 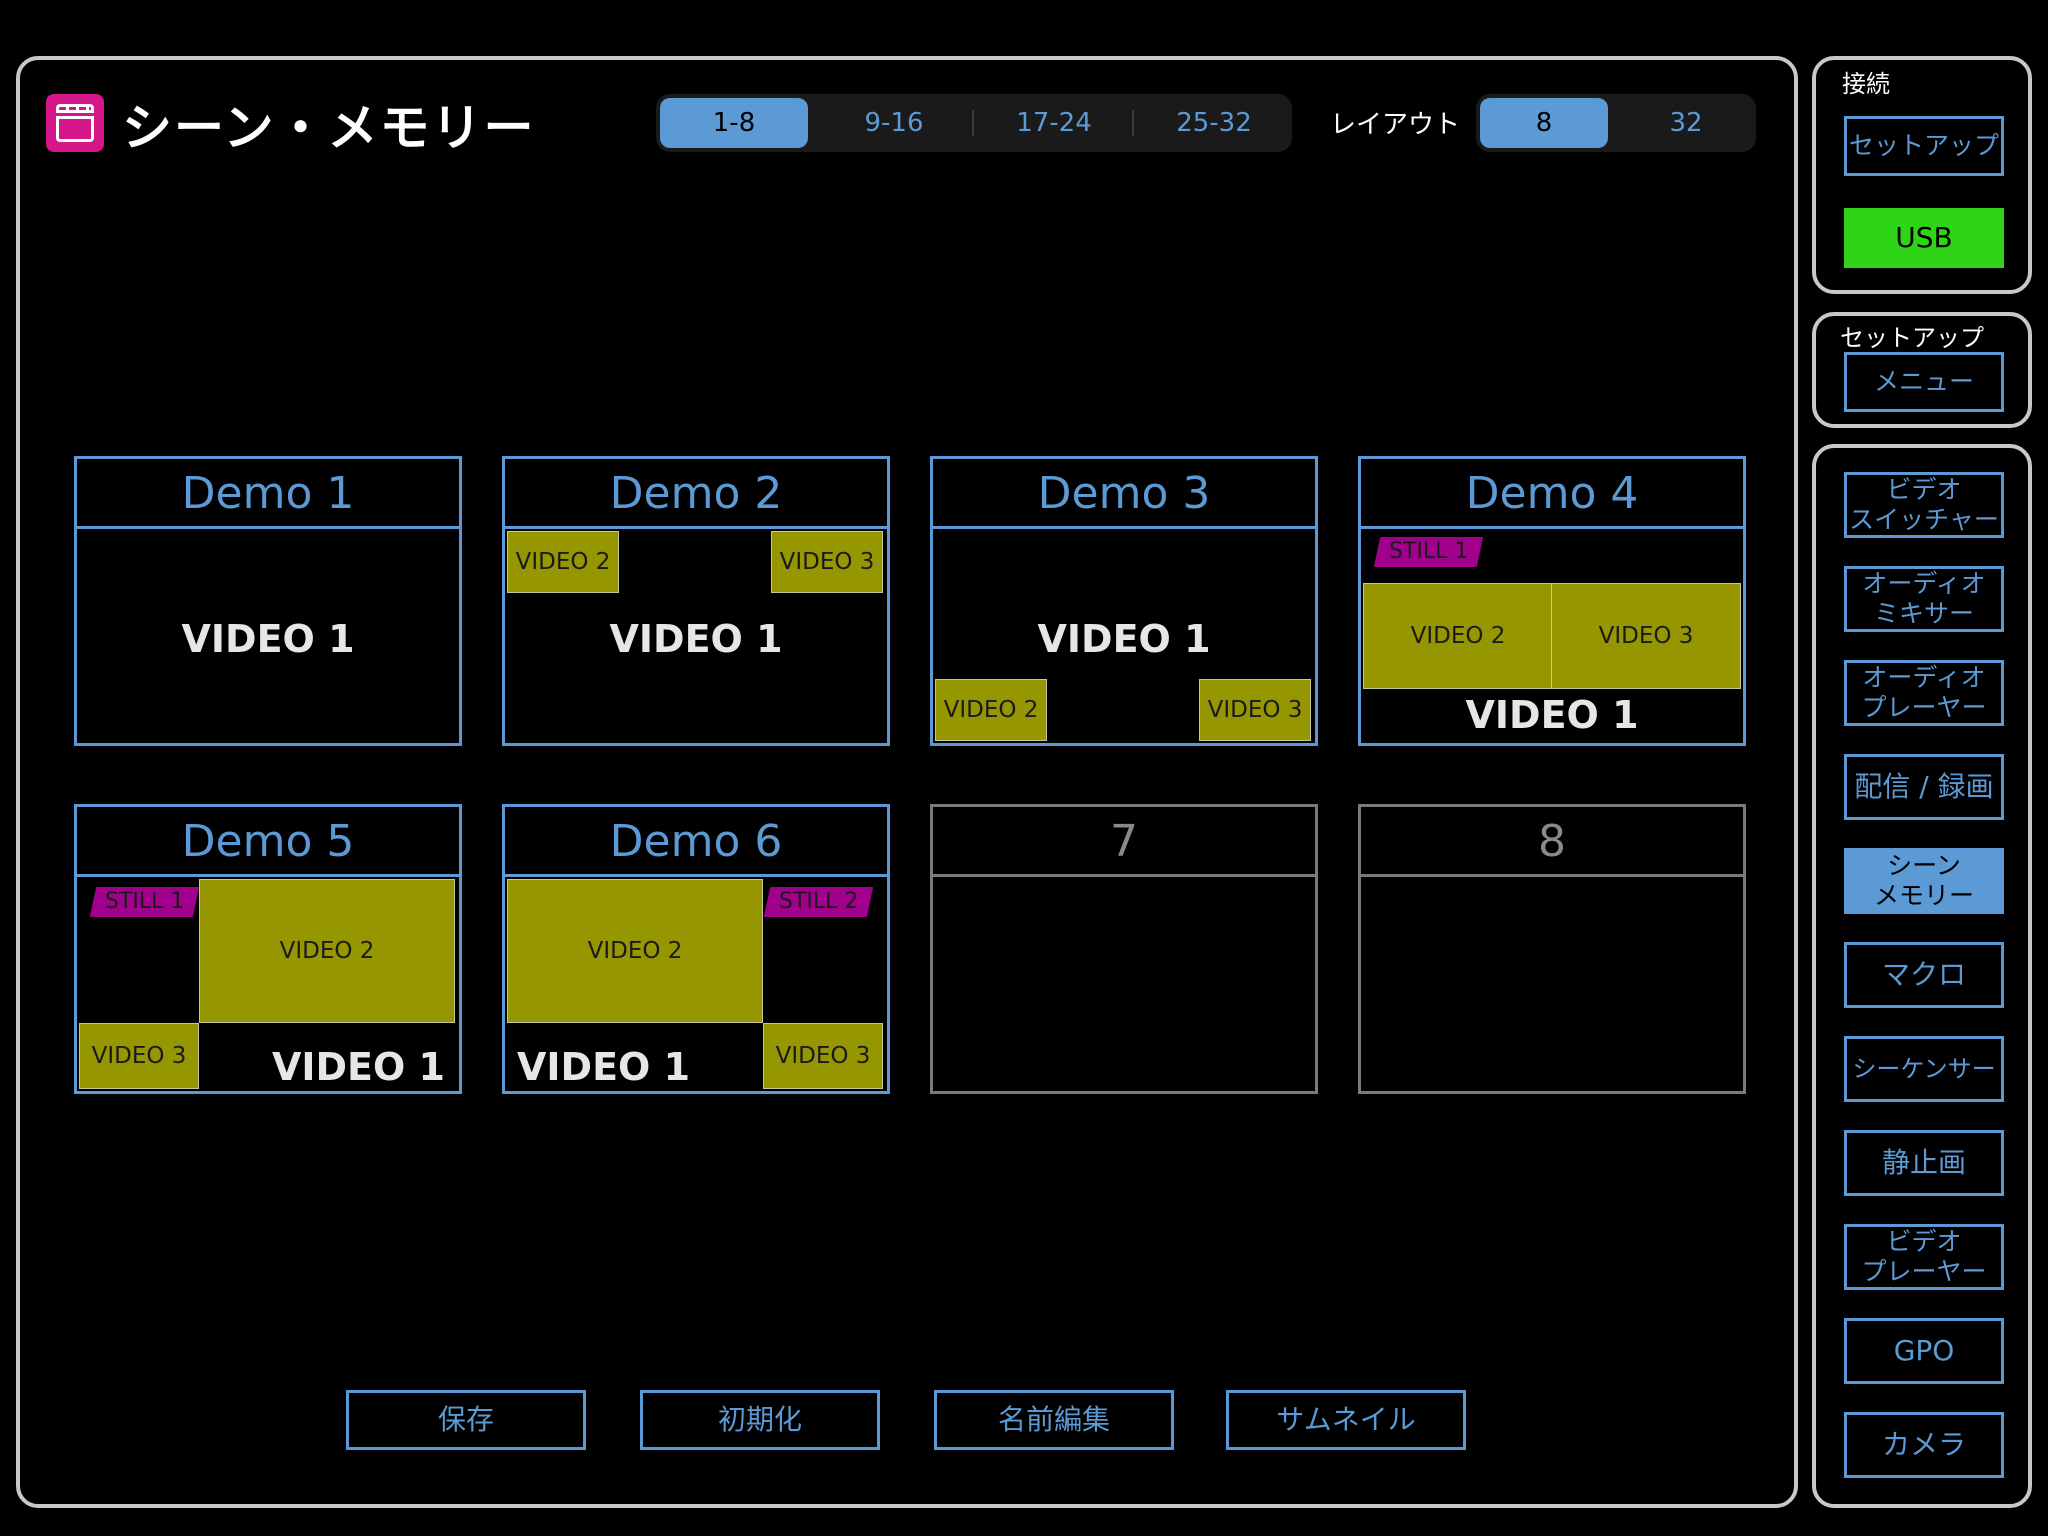 What do you see at coordinates (760, 1420) in the screenshot?
I see `initialize-button: 初期化` at bounding box center [760, 1420].